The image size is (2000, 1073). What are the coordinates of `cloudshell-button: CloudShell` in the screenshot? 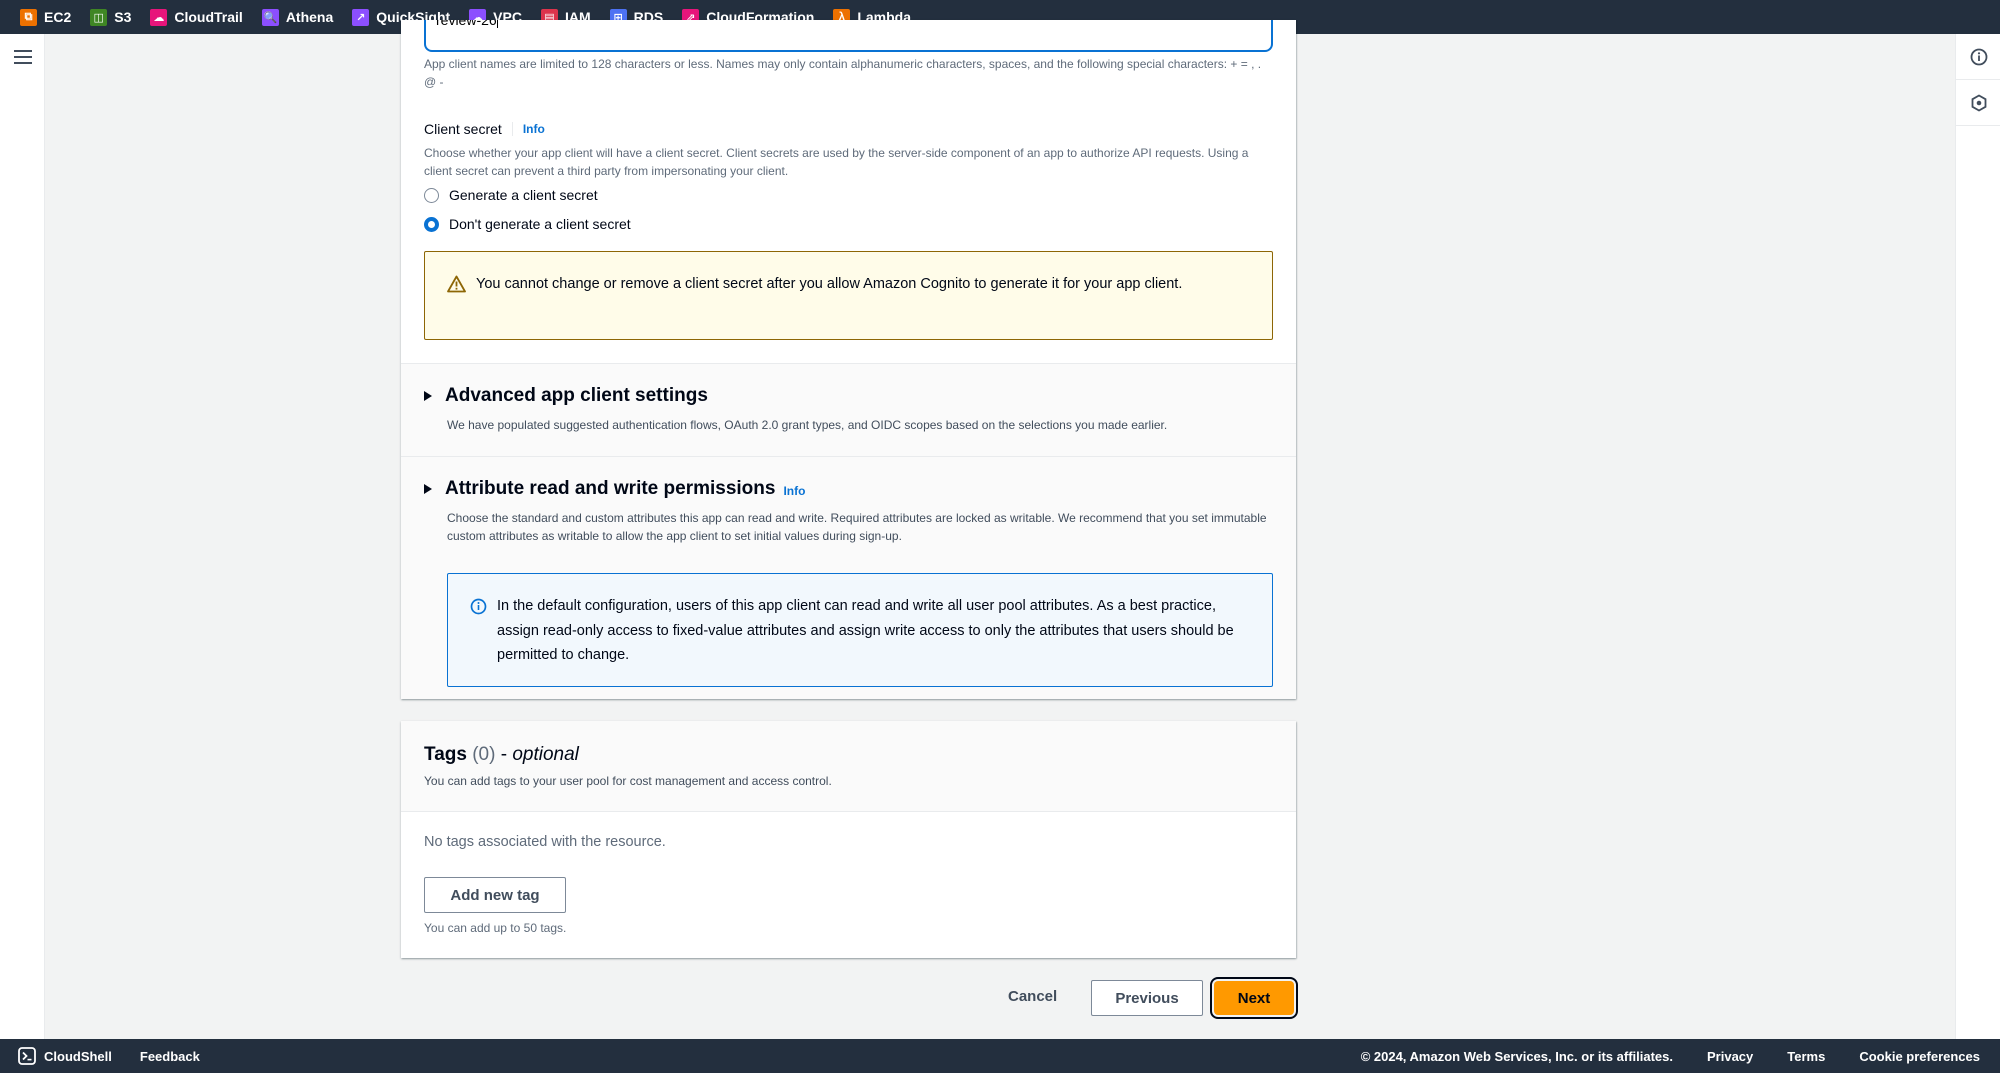 It's located at (65, 1056).